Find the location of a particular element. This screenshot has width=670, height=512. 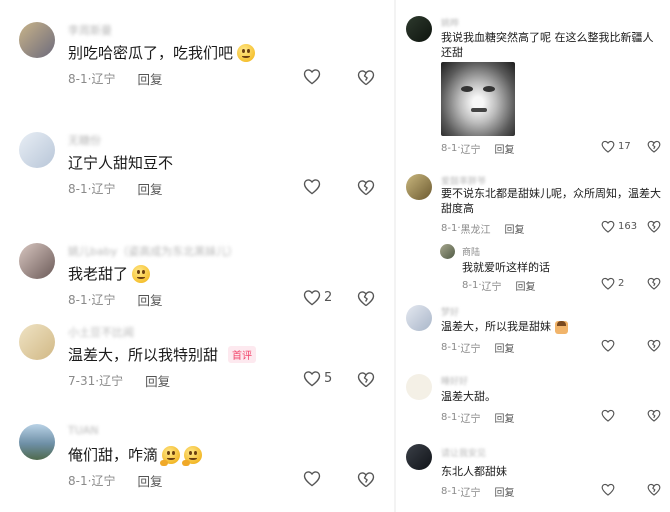

comment-text: 要不说东北都是甜妹儿呢，众所周知，温差大甜度高 is located at coordinates (551, 201).